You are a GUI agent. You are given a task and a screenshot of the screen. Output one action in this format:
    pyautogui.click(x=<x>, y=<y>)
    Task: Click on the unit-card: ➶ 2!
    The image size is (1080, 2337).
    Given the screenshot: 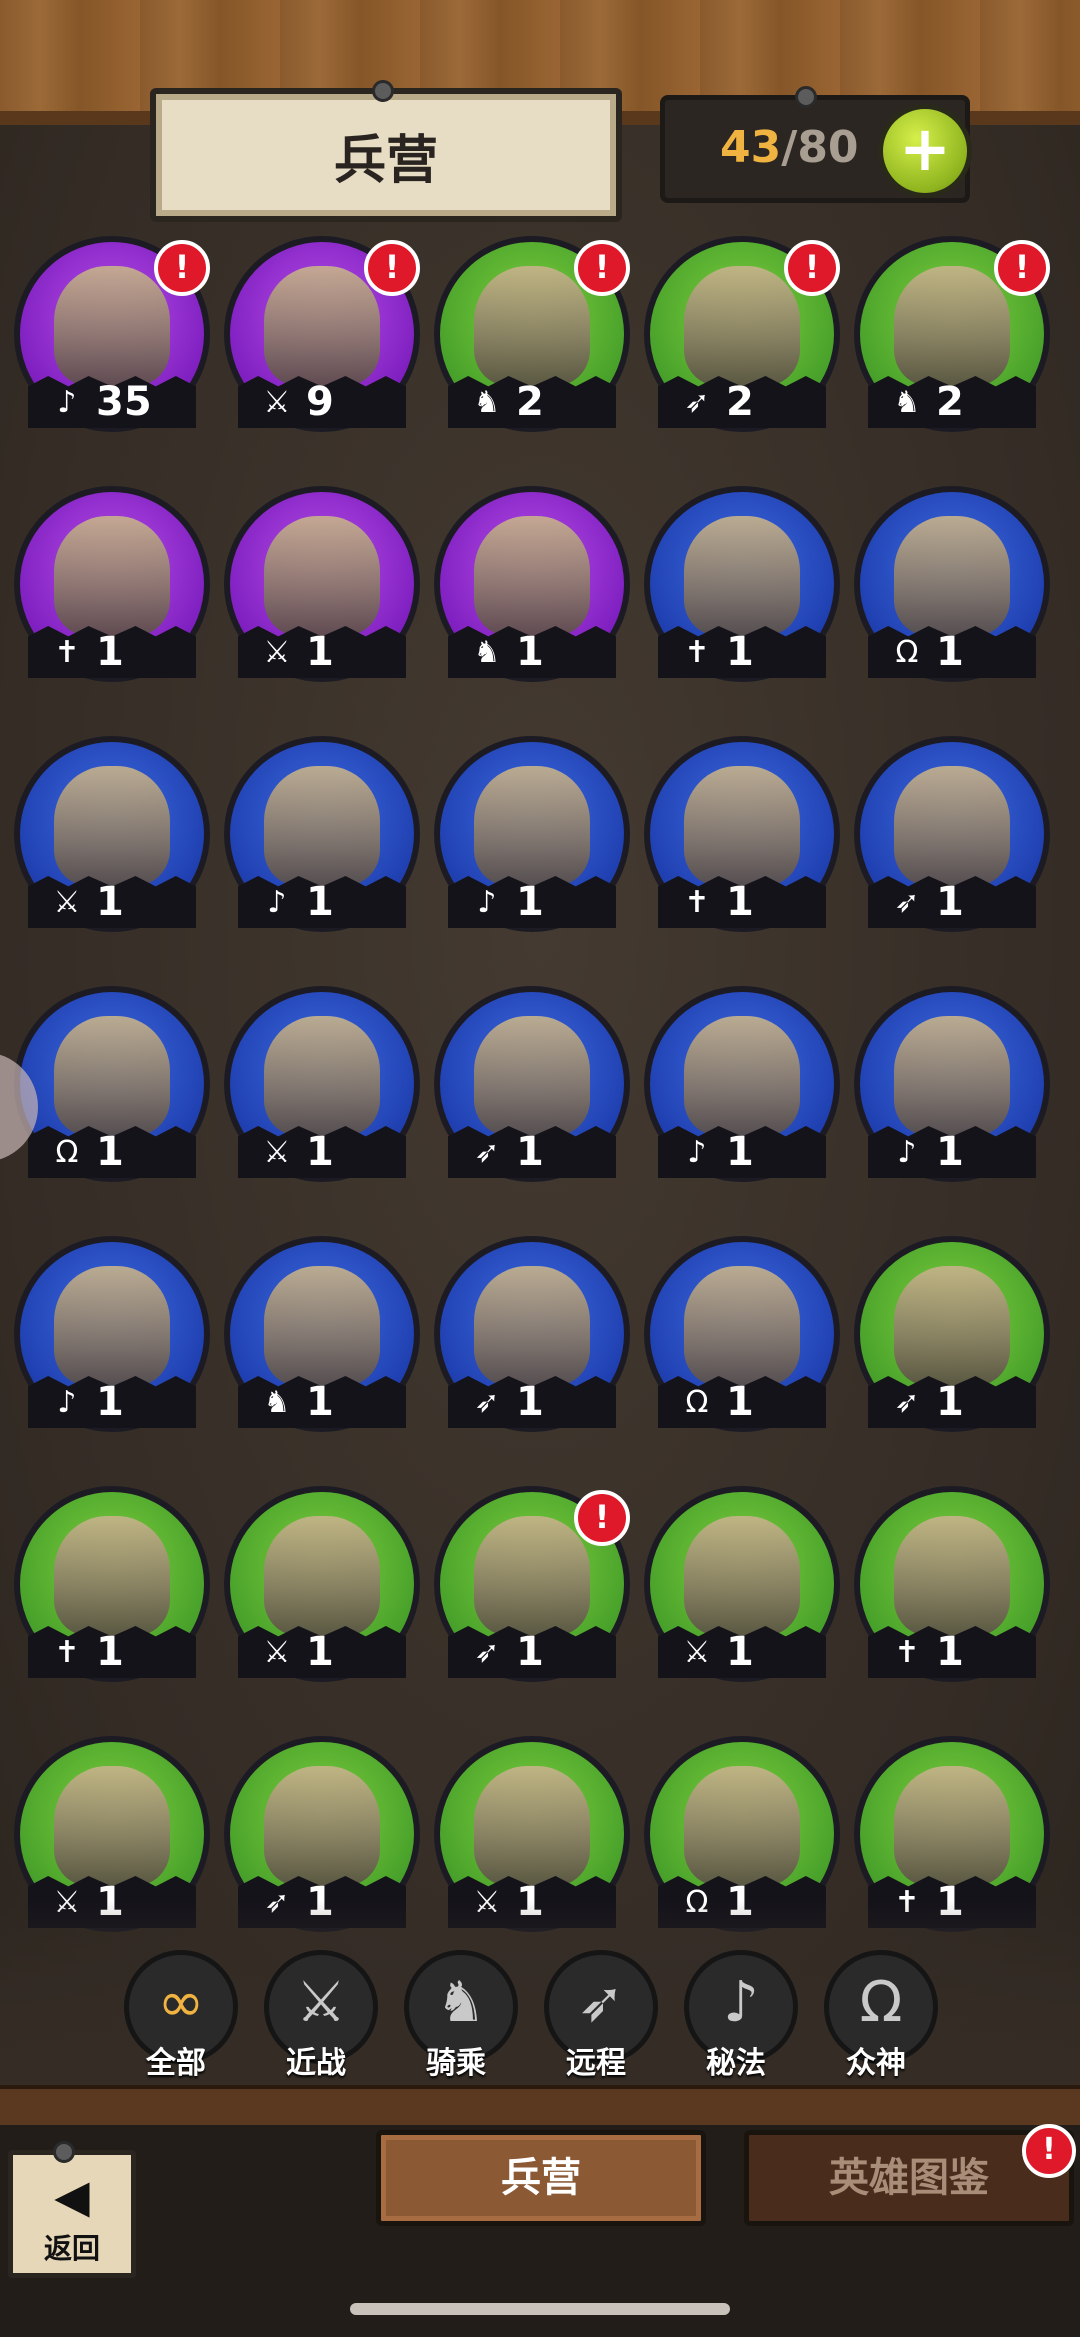 What is the action you would take?
    pyautogui.click(x=742, y=334)
    